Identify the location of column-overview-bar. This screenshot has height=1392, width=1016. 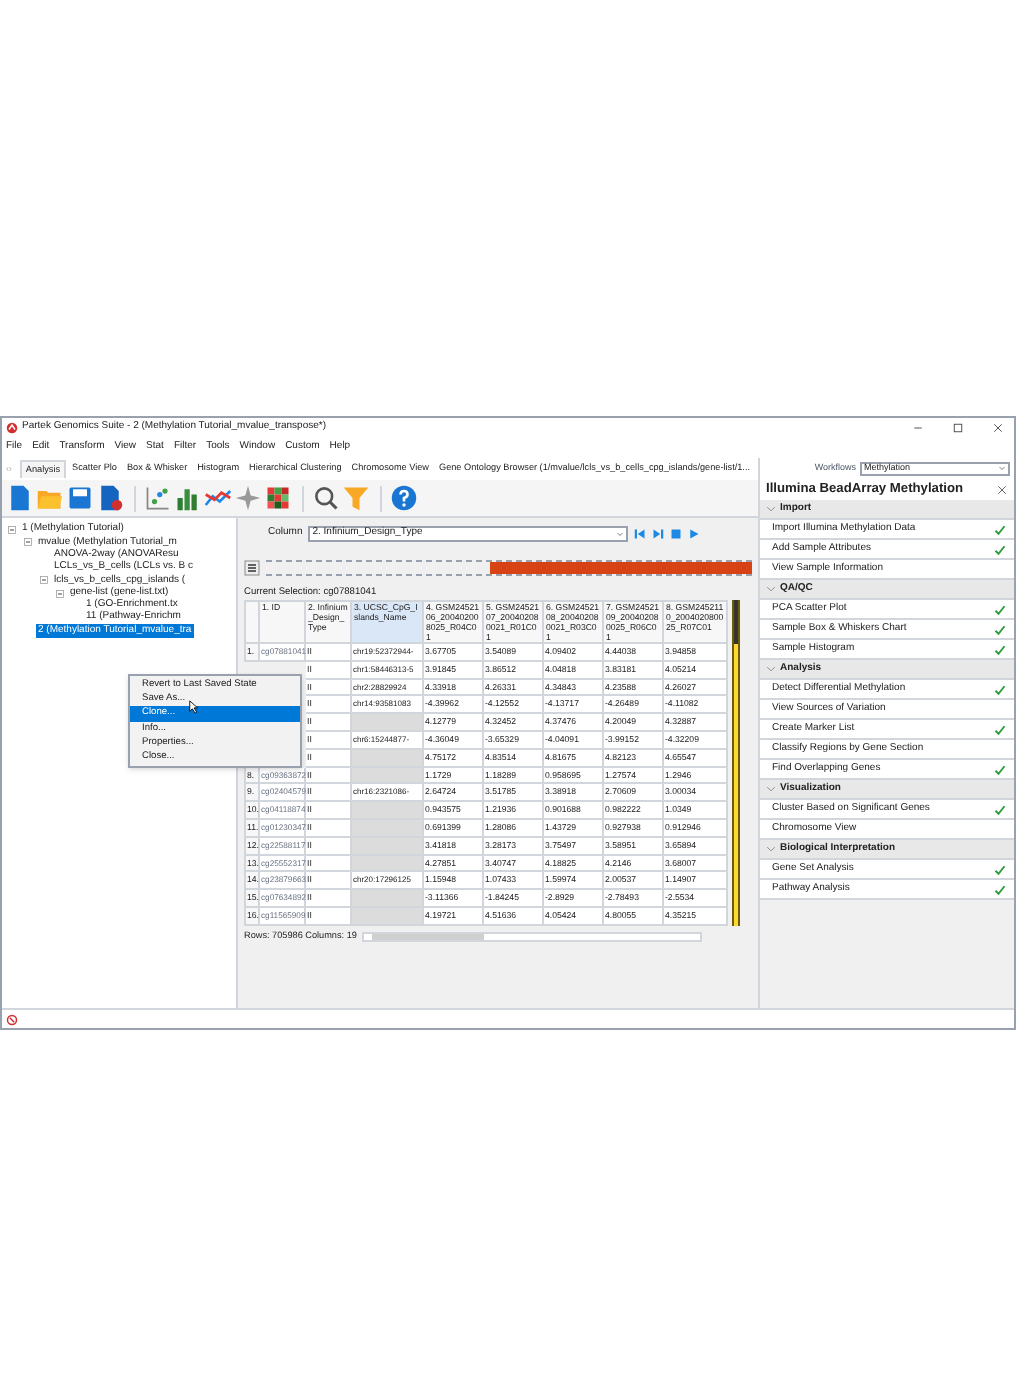
(509, 568).